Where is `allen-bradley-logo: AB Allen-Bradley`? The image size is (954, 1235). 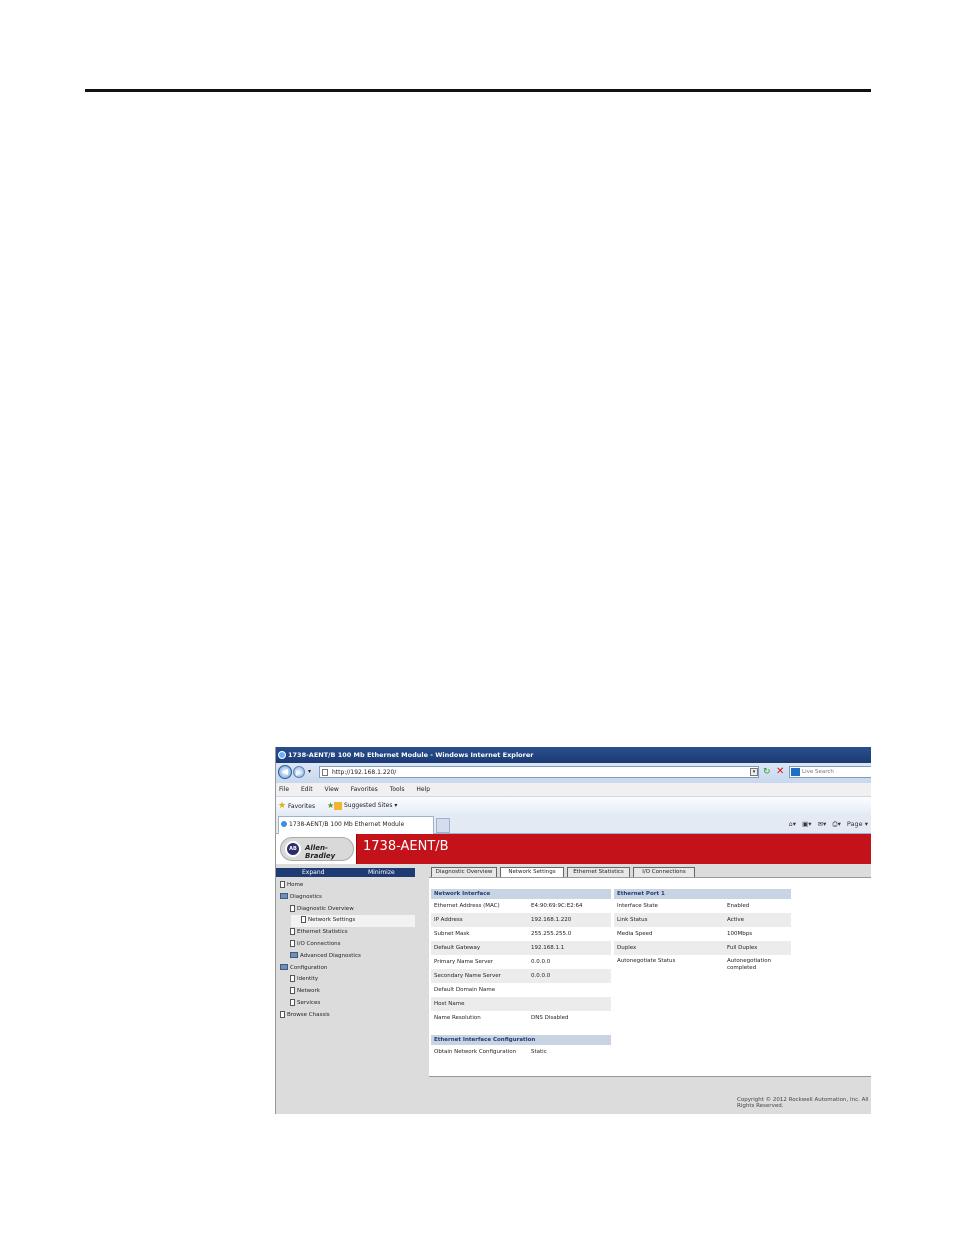 allen-bradley-logo: AB Allen-Bradley is located at coordinates (317, 849).